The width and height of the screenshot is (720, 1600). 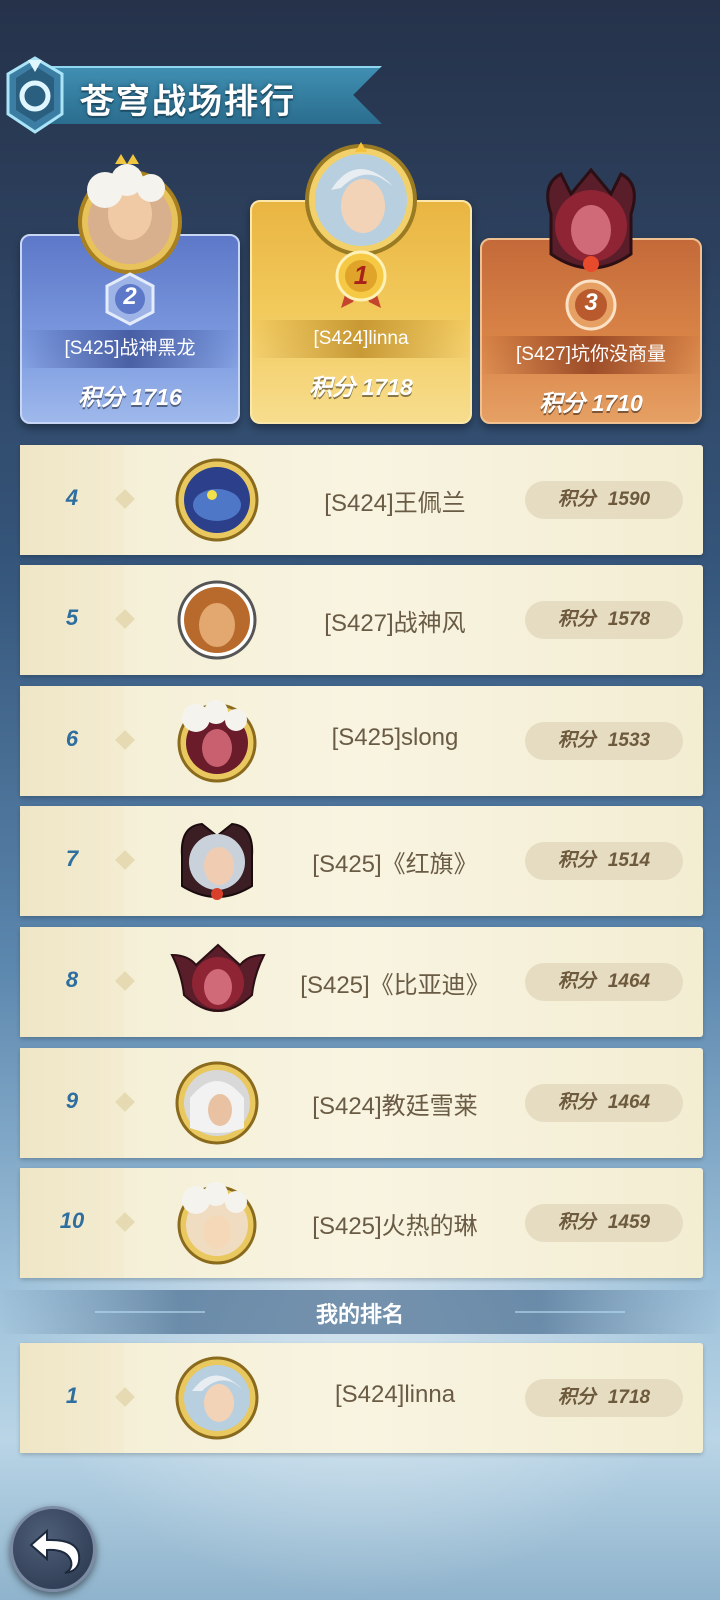 What do you see at coordinates (591, 302) in the screenshot?
I see `podium-rank-number: 3` at bounding box center [591, 302].